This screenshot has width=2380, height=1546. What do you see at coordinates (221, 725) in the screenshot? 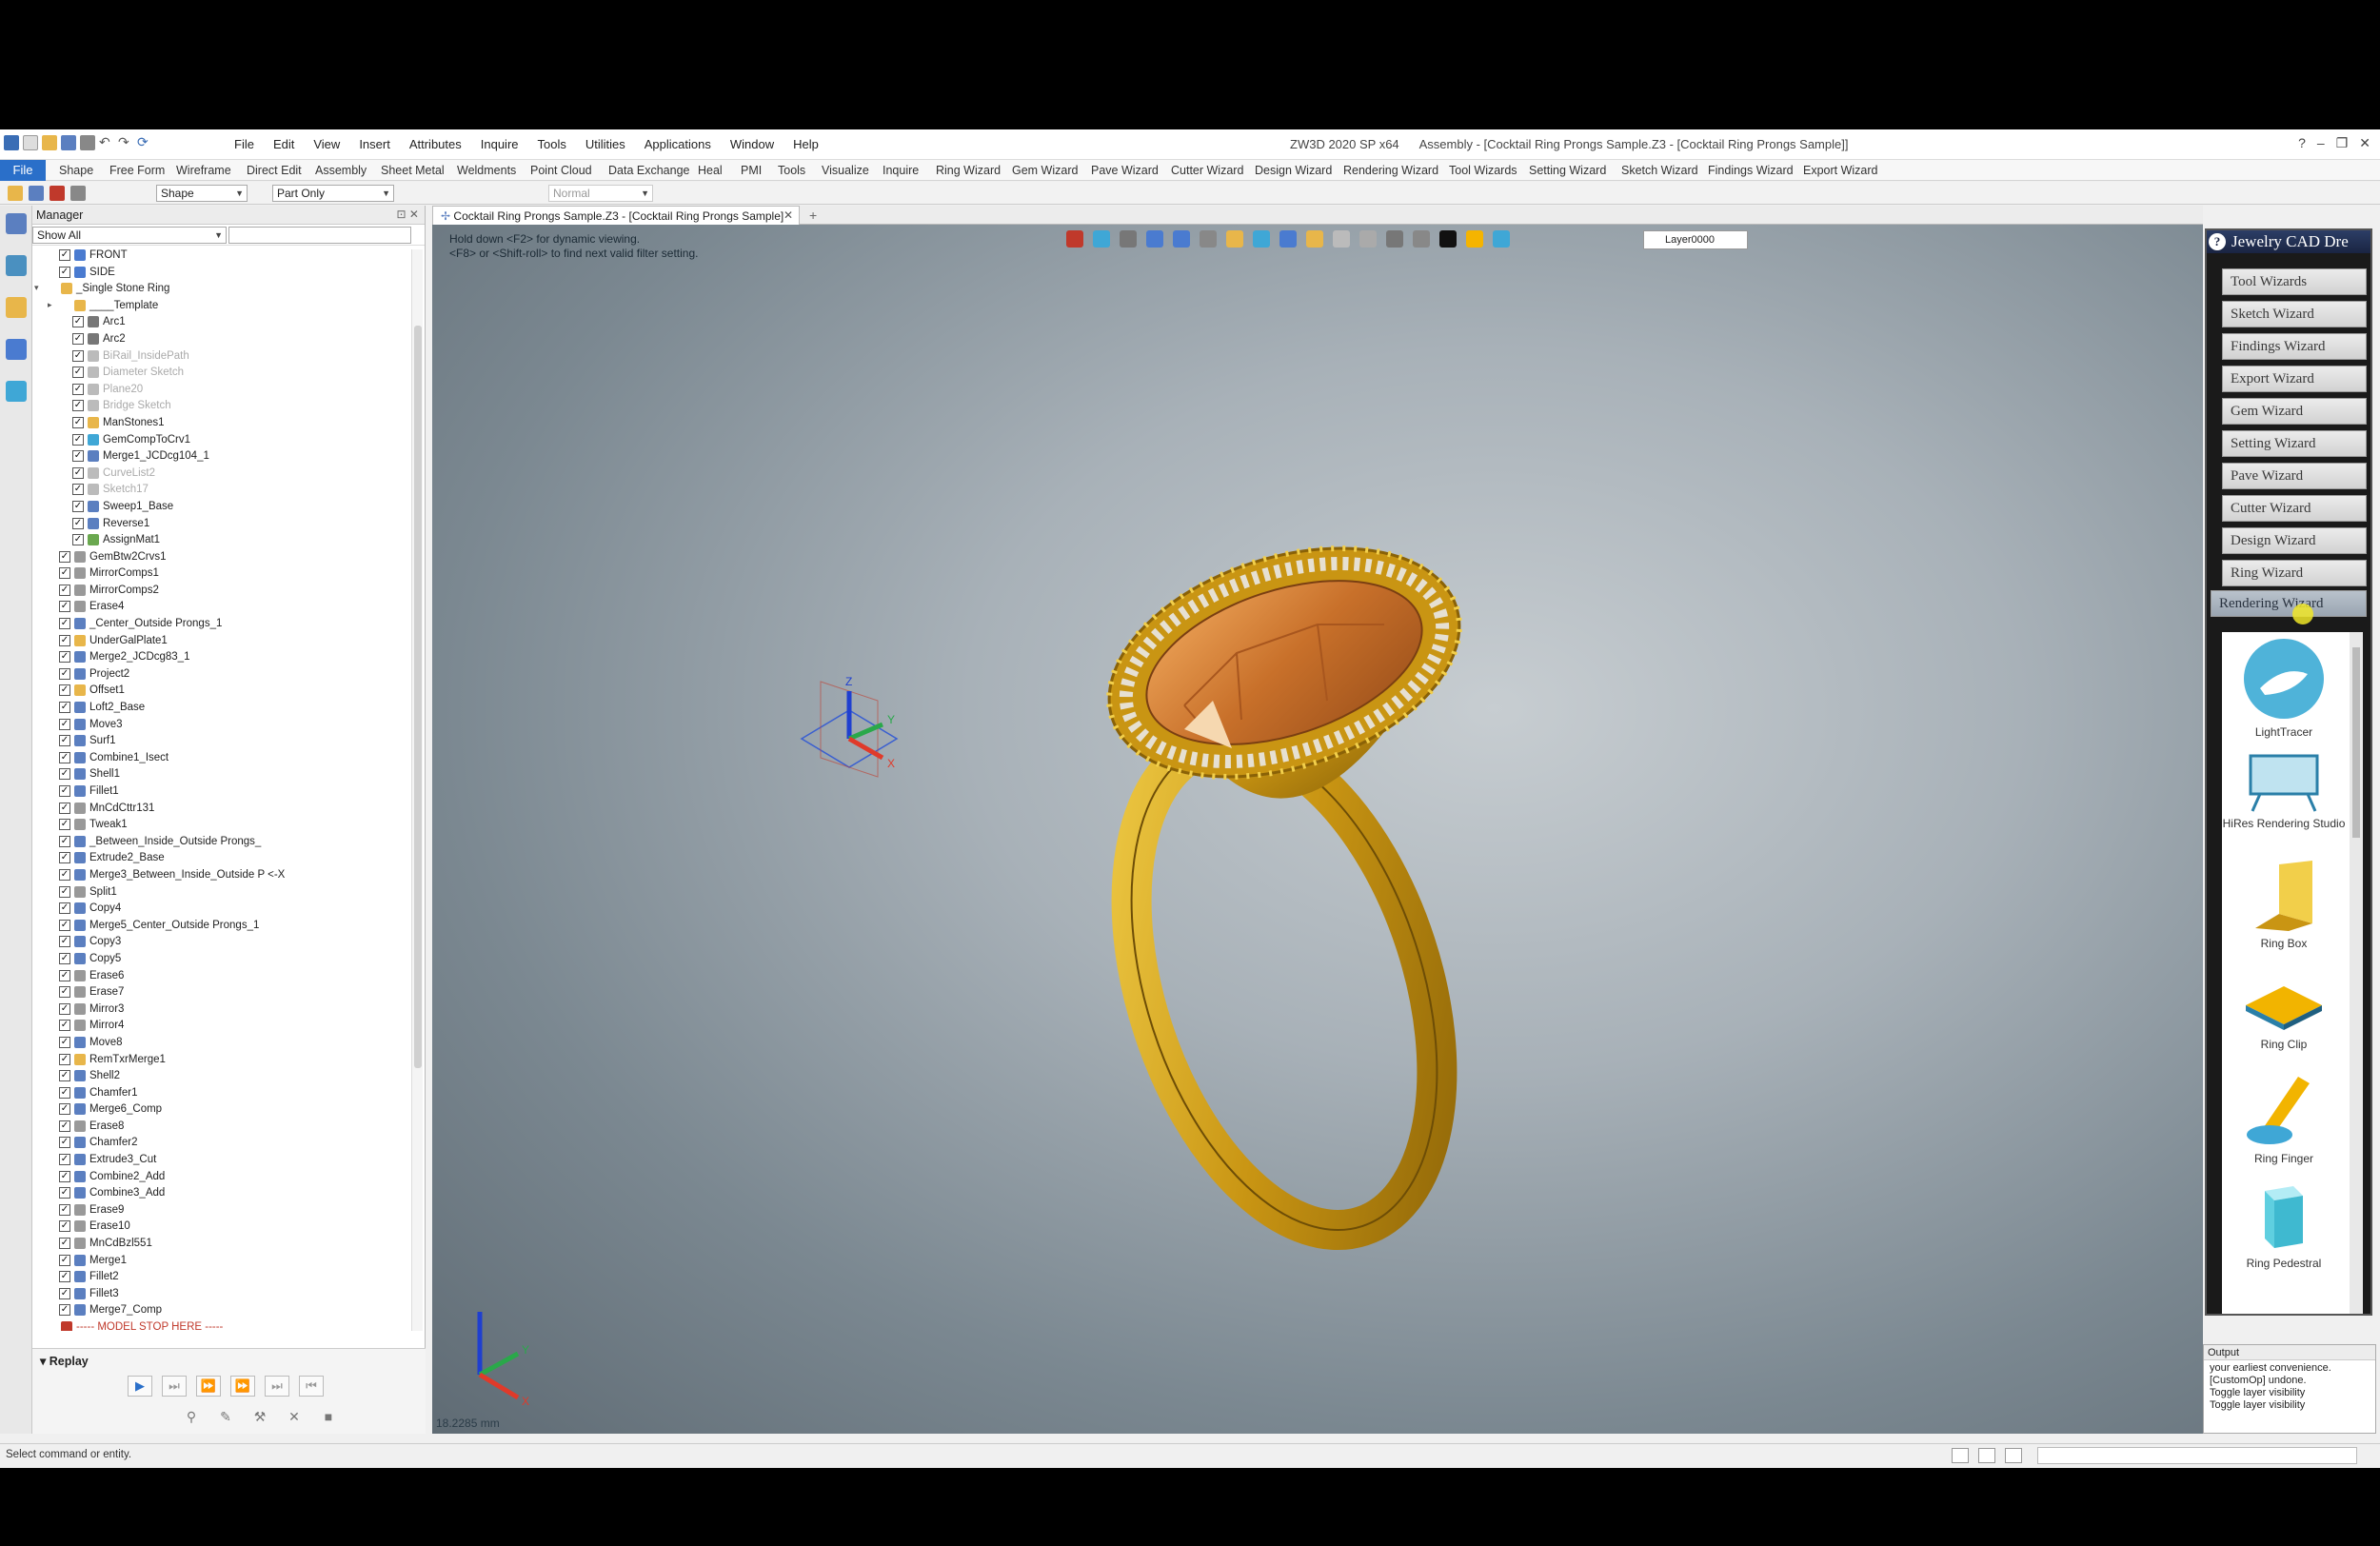
I see `tree-row: ✓ Move3` at bounding box center [221, 725].